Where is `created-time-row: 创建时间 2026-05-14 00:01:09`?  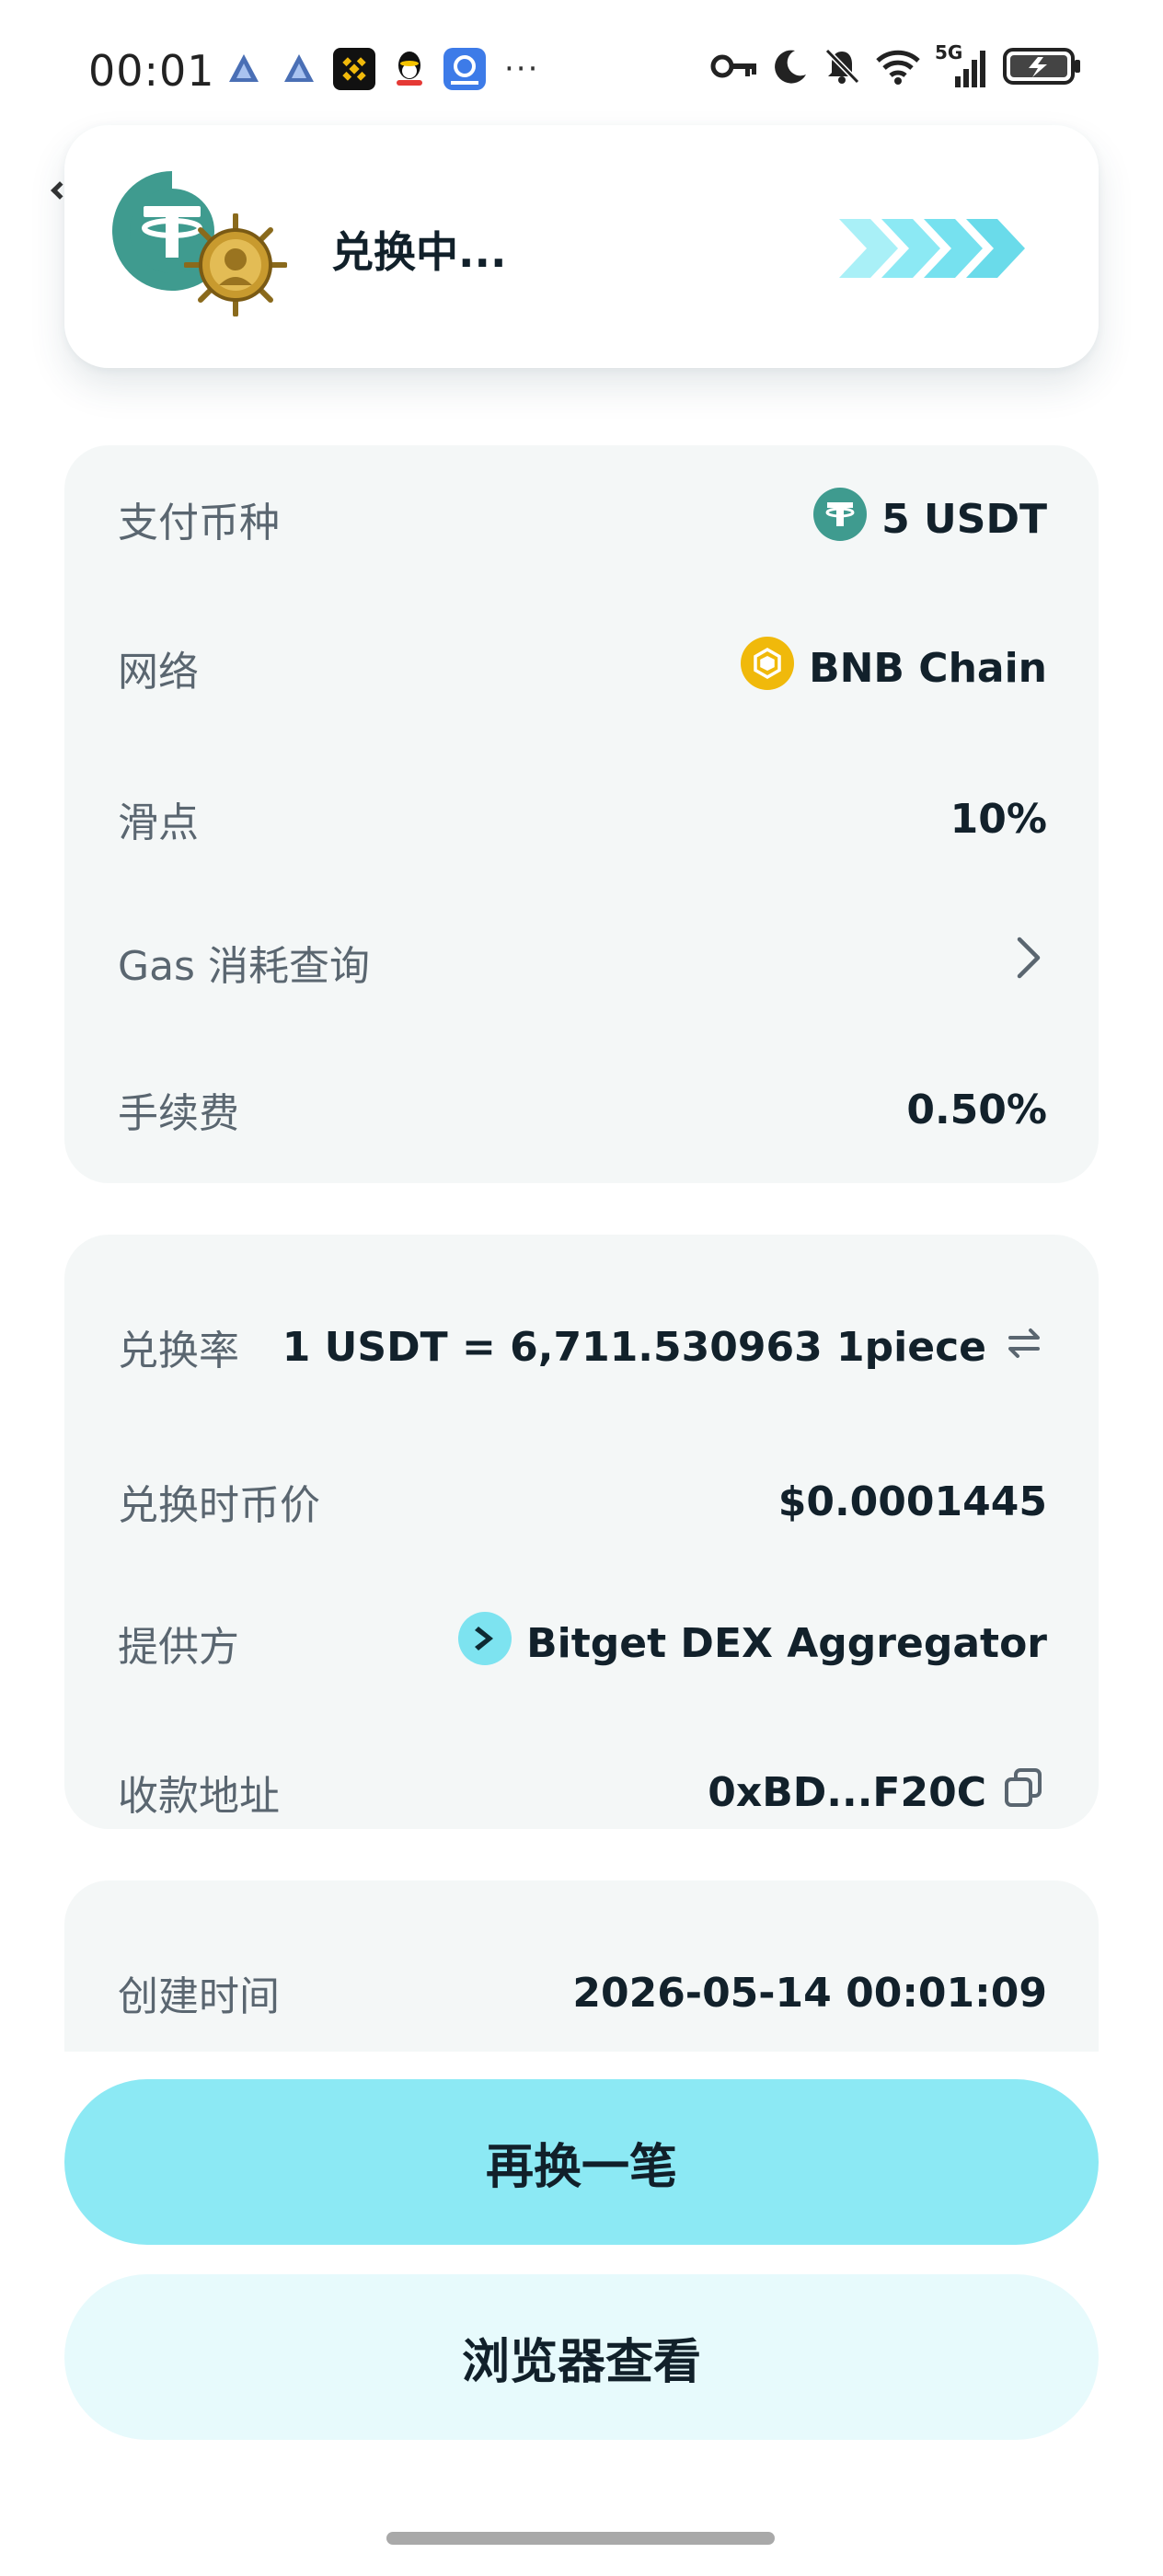
created-time-row: 创建时间 2026-05-14 00:01:09 is located at coordinates (582, 1993).